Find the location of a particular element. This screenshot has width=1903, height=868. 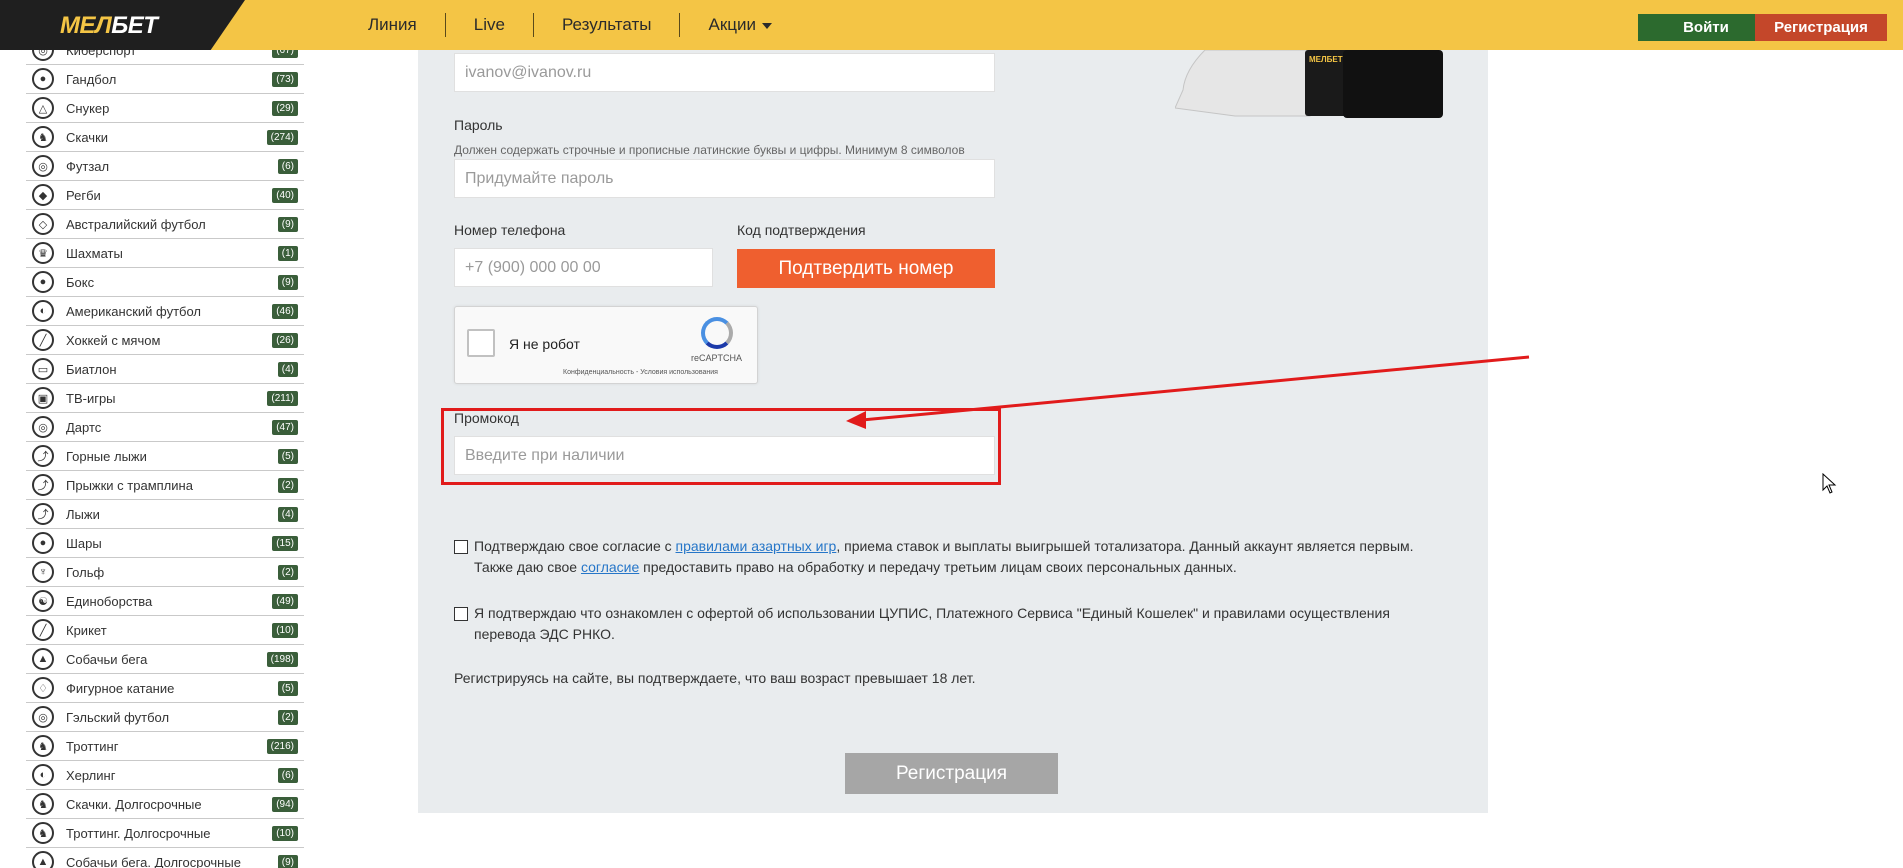

sidebar-item-count: (47) is located at coordinates (285, 427).